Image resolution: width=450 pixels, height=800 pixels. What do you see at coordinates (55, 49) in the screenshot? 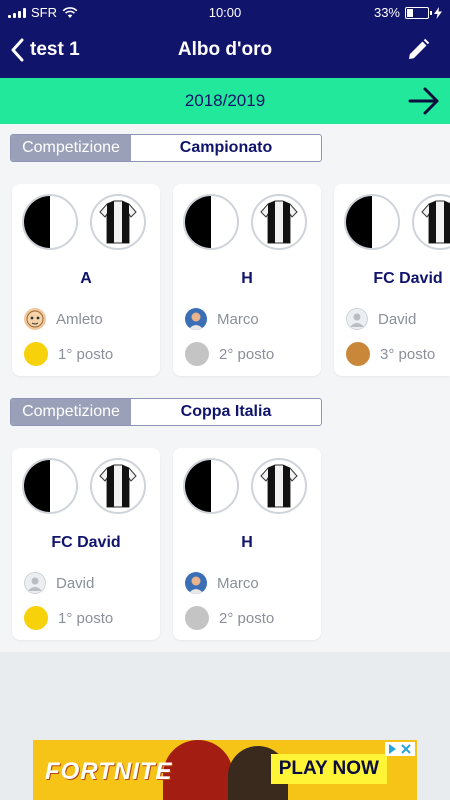
I see `back-label: test 1` at bounding box center [55, 49].